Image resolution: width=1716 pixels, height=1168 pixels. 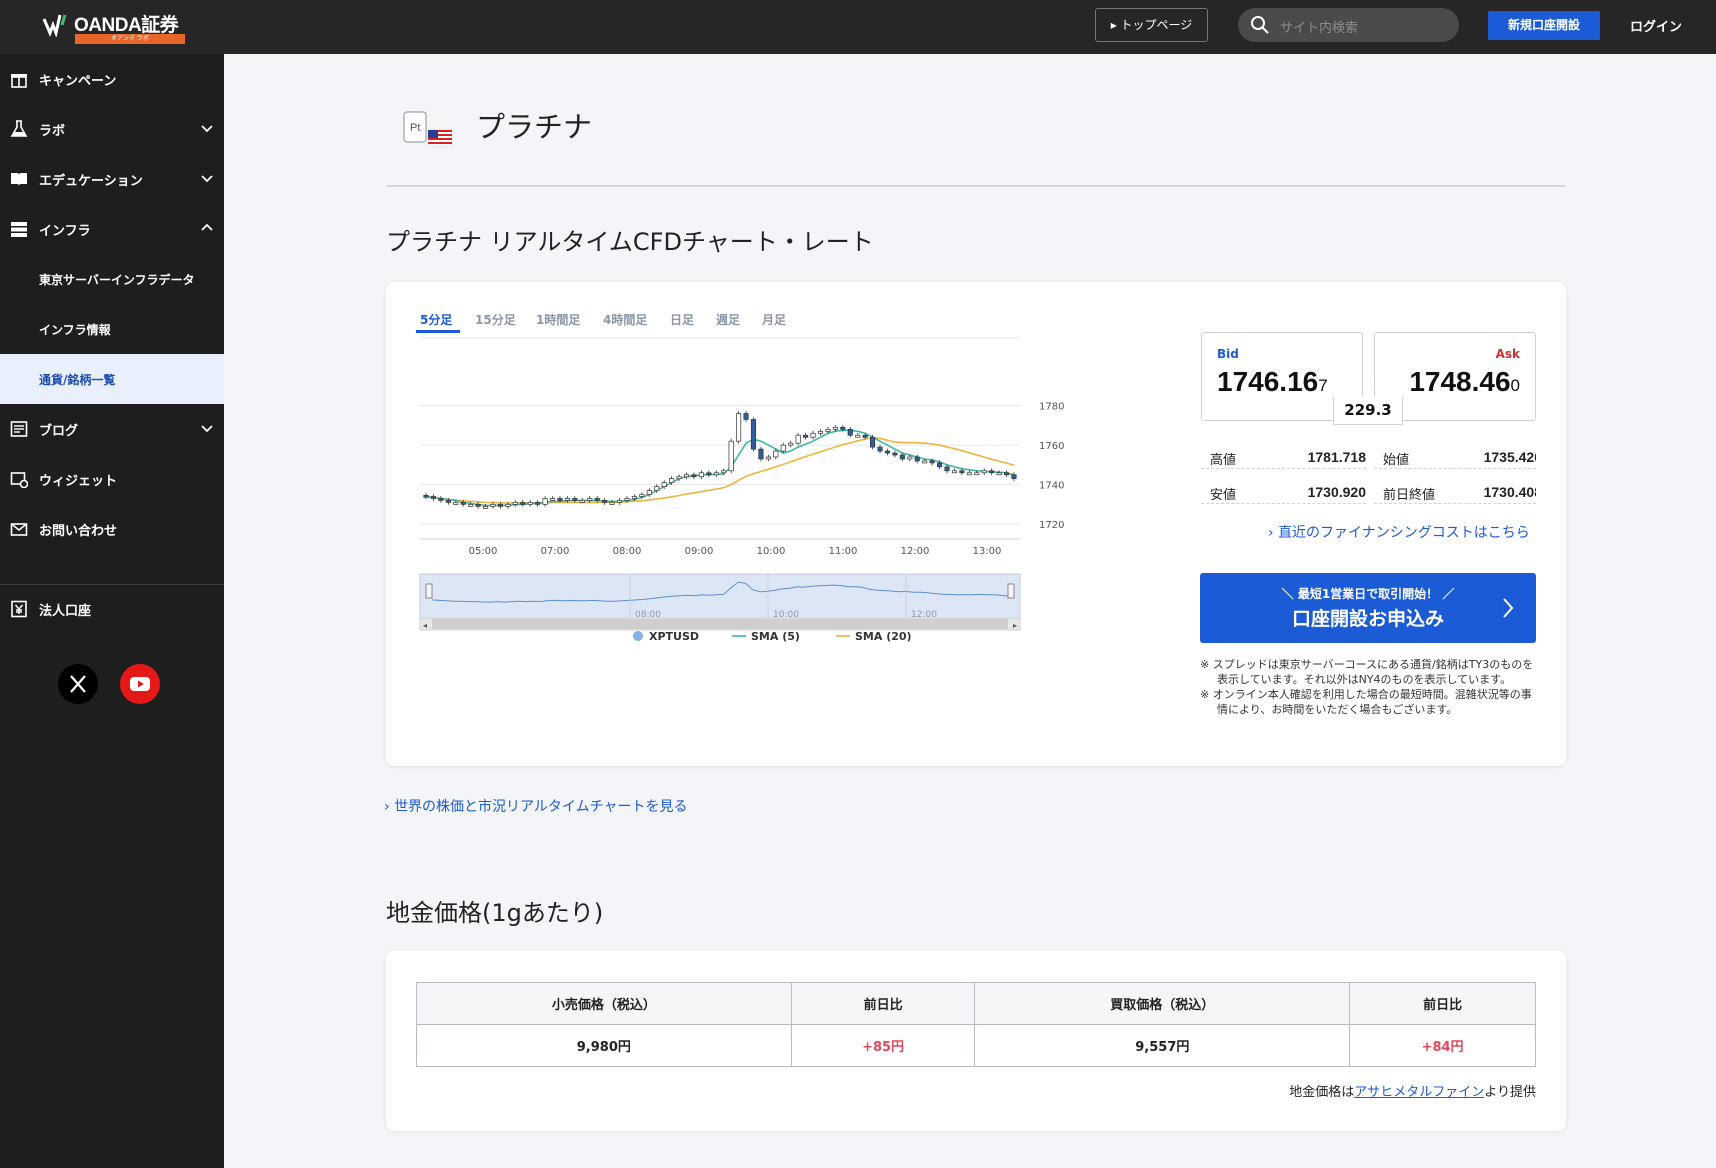 I want to click on sidebar-label: ラボ, so click(x=52, y=131).